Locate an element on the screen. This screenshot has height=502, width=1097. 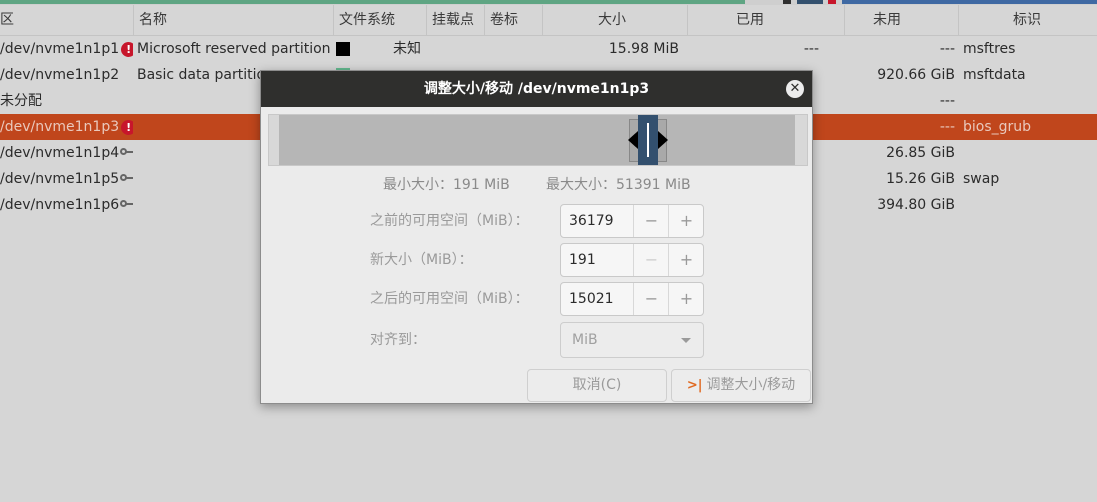
dark-segment is located at coordinates (787, 2).